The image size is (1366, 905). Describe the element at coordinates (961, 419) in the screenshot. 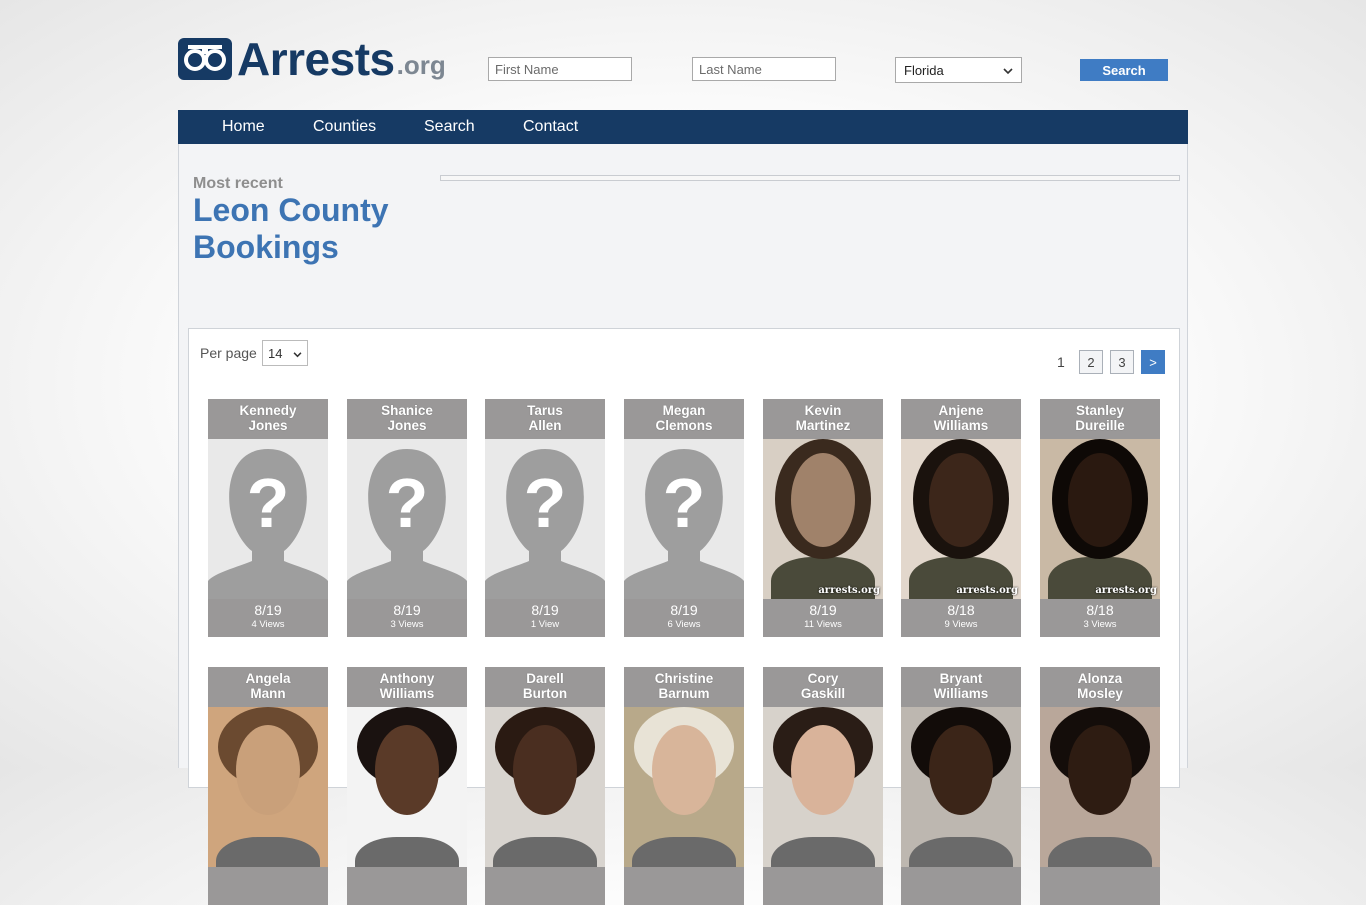

I see `booking-name: Anjene Williams` at that location.